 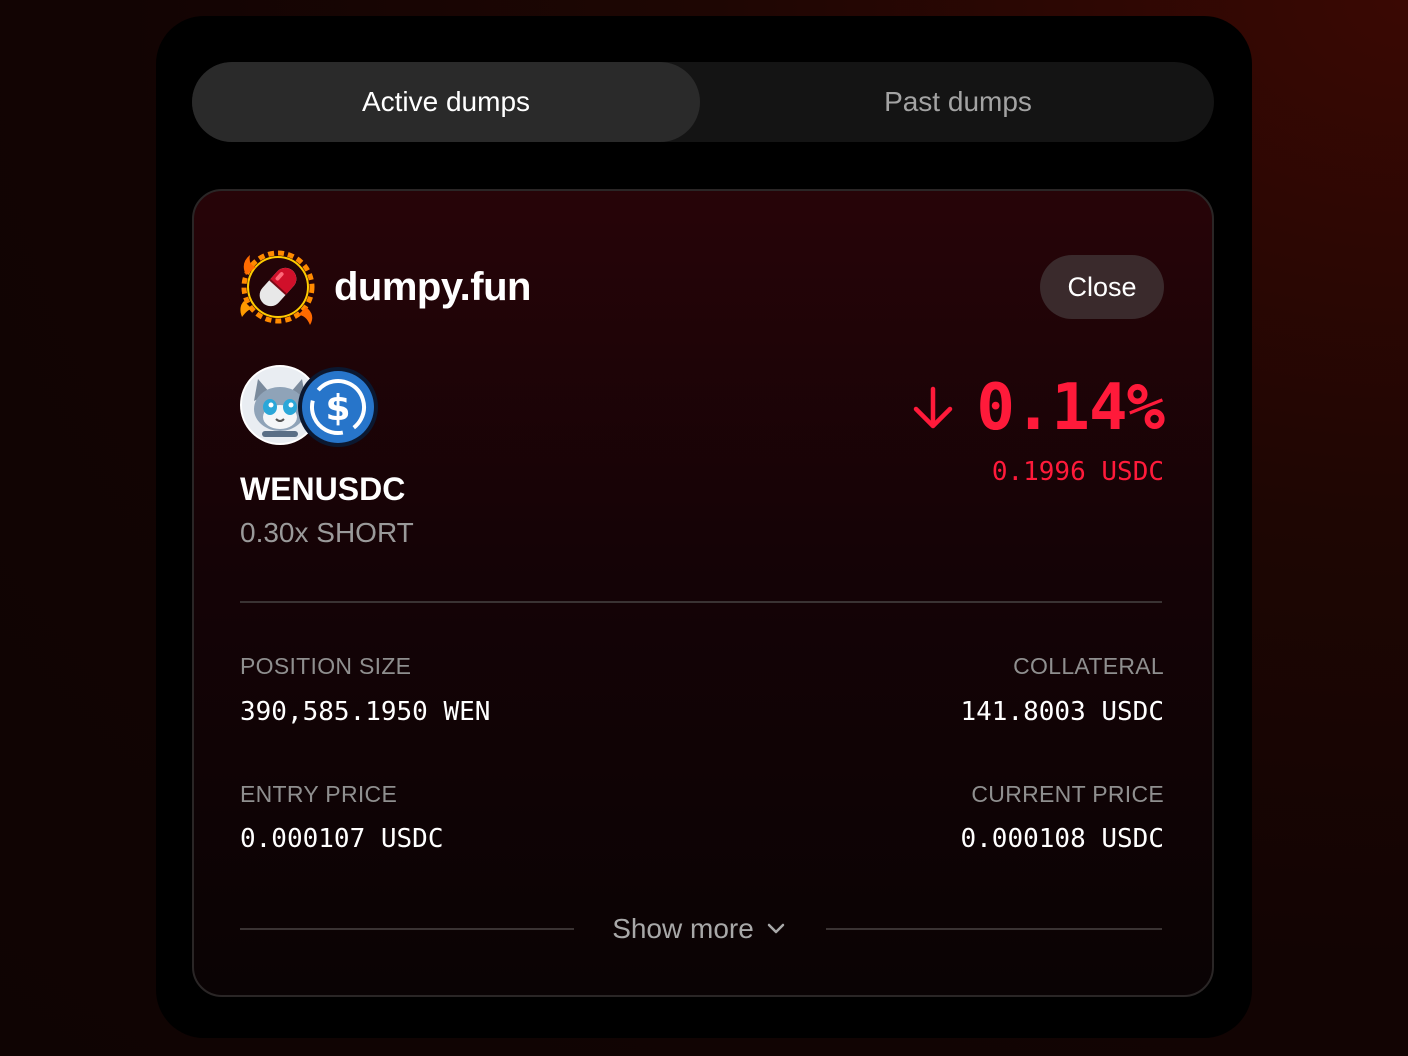 I want to click on current-price-value: 0.000108 USDC, so click(x=1062, y=839).